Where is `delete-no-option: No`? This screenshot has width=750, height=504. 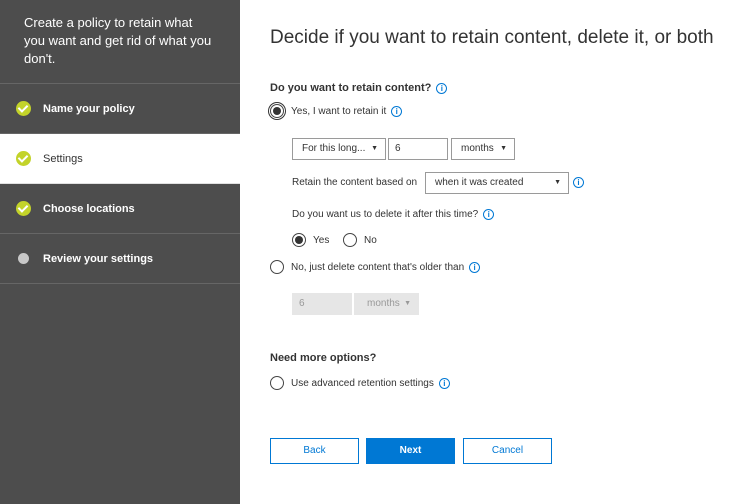 delete-no-option: No is located at coordinates (360, 240).